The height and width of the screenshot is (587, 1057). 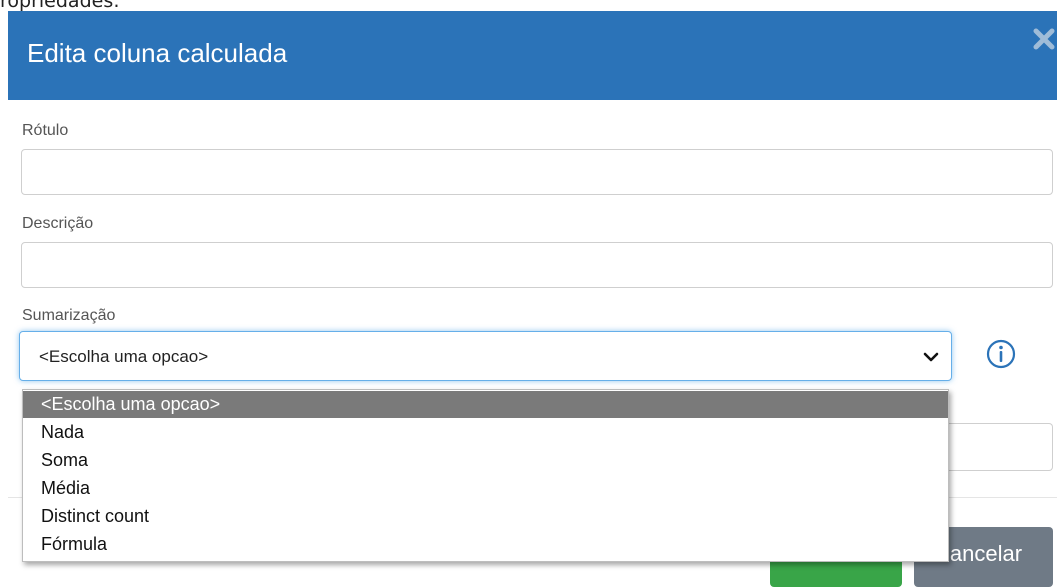 I want to click on dropdown-option: <Escolha uma opcao>, so click(x=485, y=404).